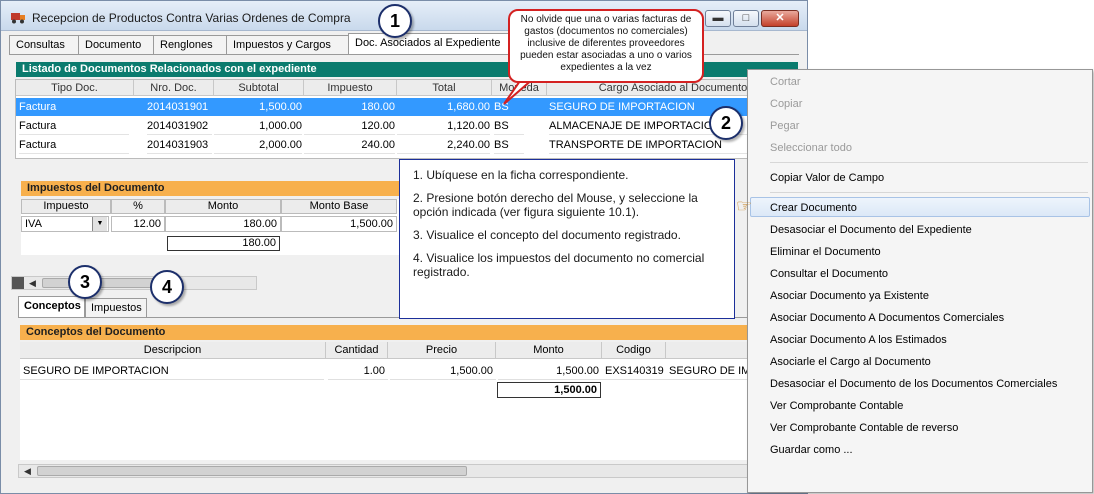 Image resolution: width=1094 pixels, height=494 pixels. I want to click on concepts-section-title: Conceptos del Documento, so click(409, 332).